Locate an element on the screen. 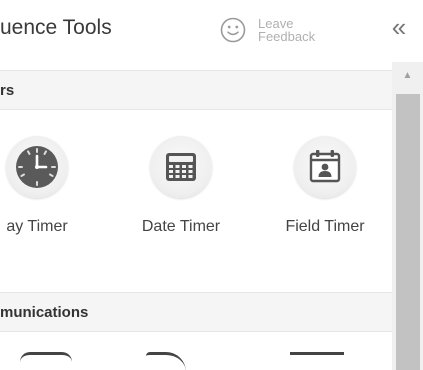  triangle-up-icon: ▲ is located at coordinates (407, 75).